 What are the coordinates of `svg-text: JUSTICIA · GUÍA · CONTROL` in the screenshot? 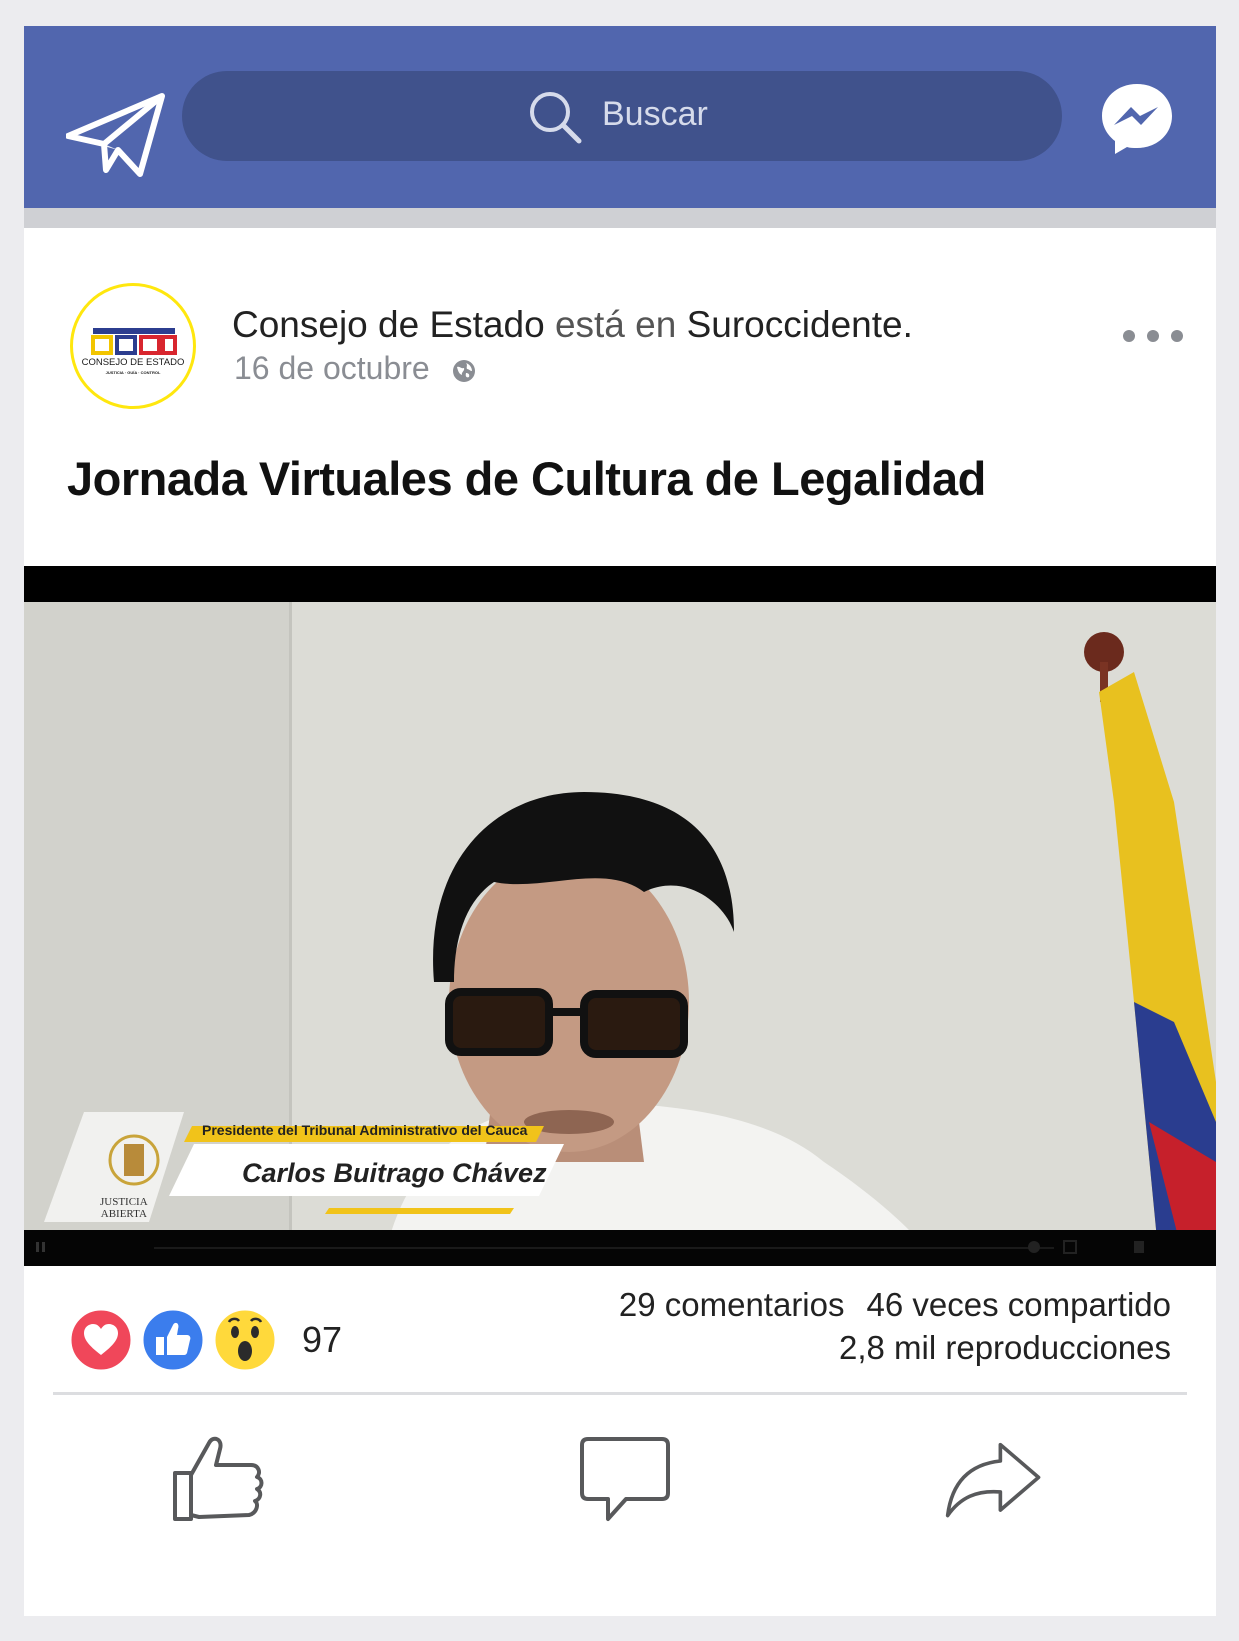 It's located at (133, 372).